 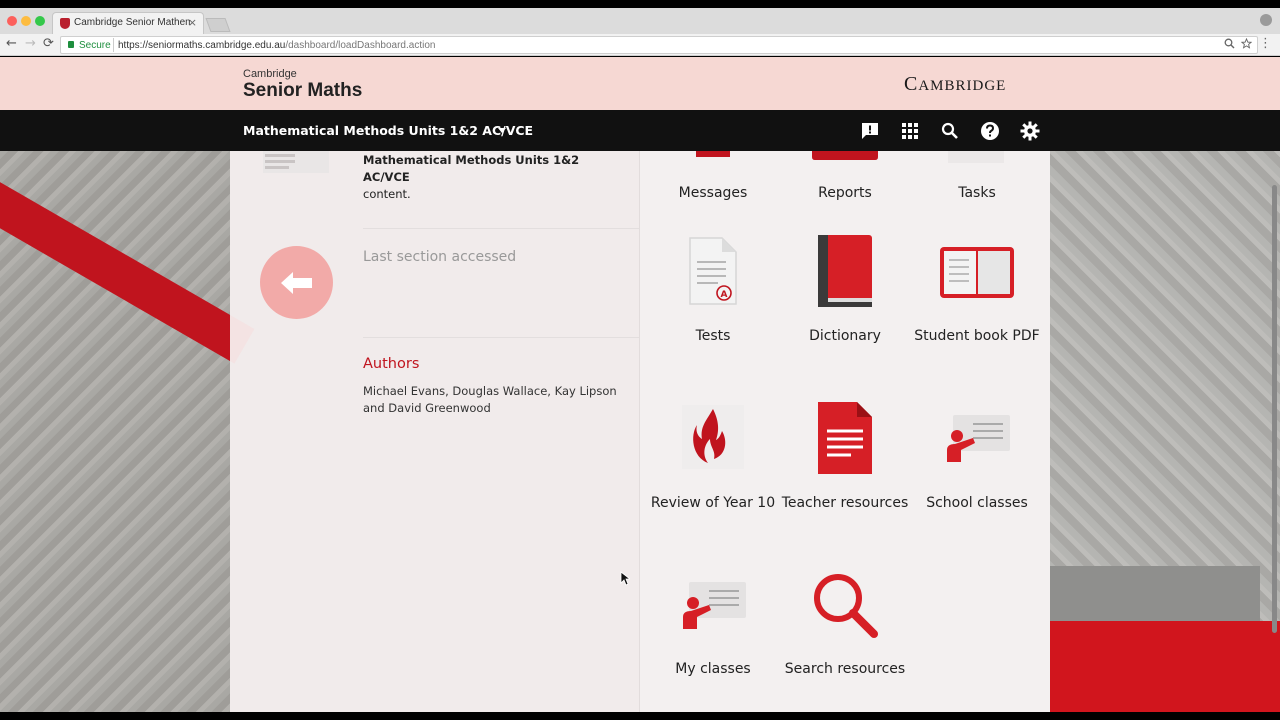 I want to click on brand-small: Cambridge, so click(x=270, y=74).